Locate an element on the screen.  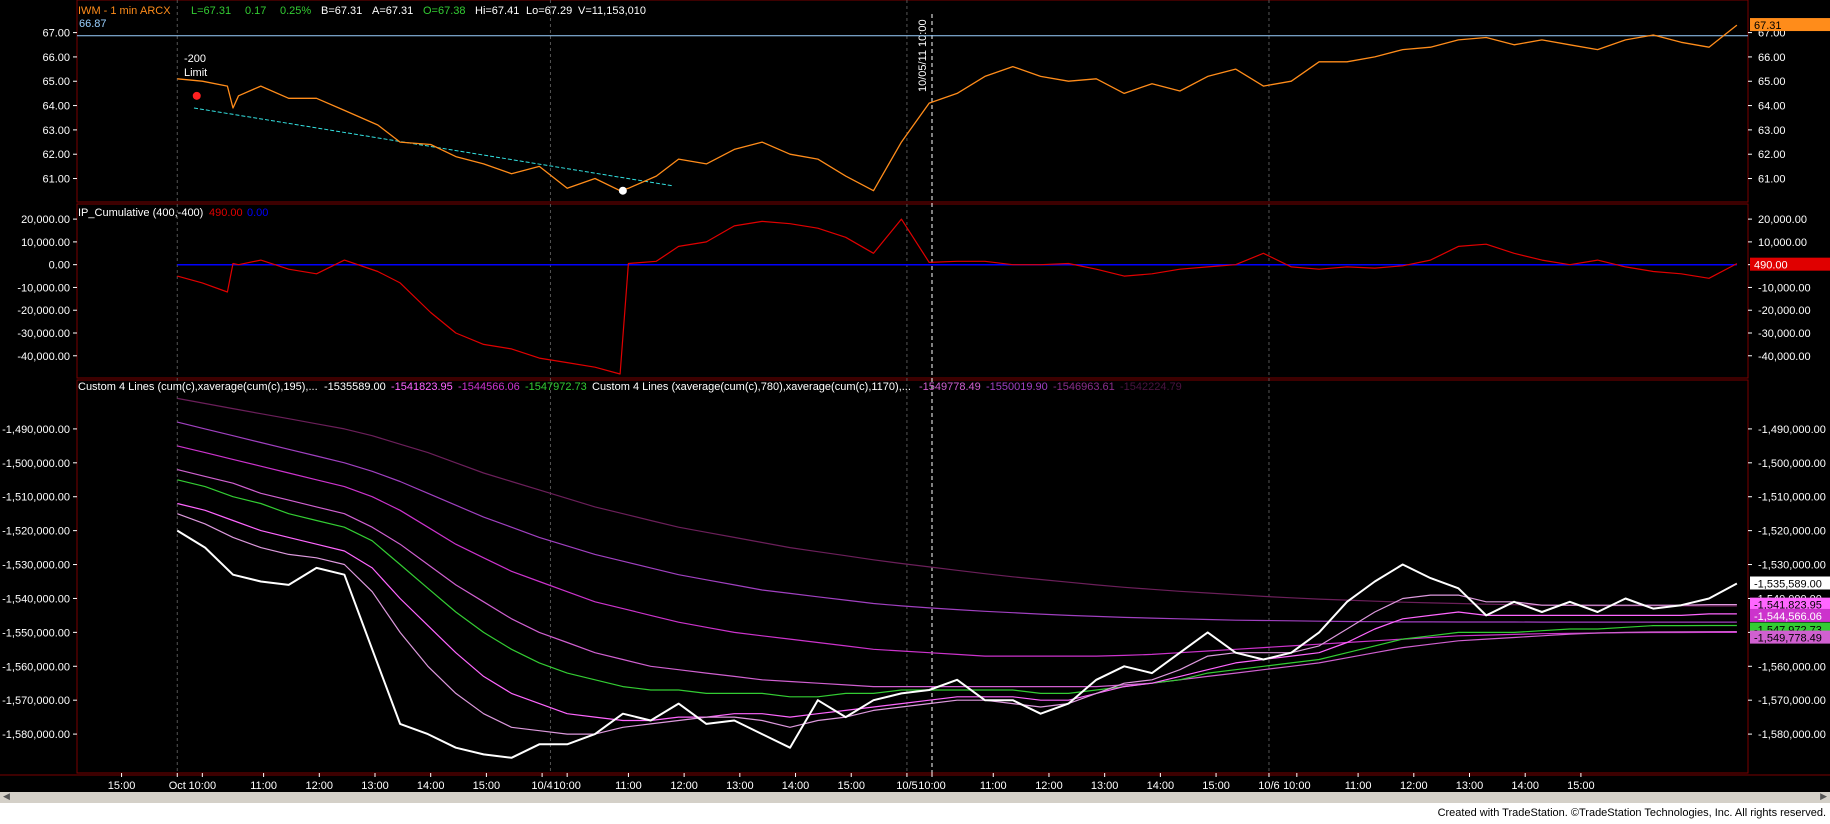
ip-right-tick-6: -40,000.00 is located at coordinates (1784, 357).